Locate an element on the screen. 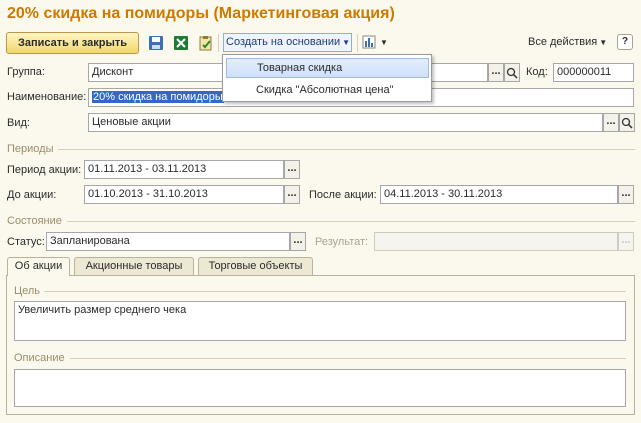 The image size is (641, 423). description-textarea is located at coordinates (320, 388).